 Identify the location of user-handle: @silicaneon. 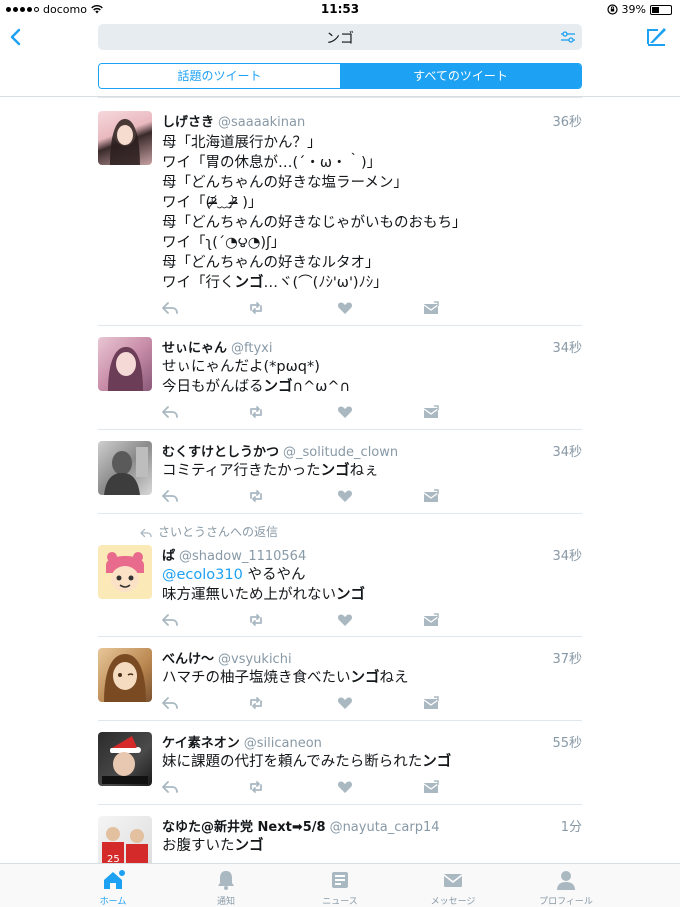
(283, 743).